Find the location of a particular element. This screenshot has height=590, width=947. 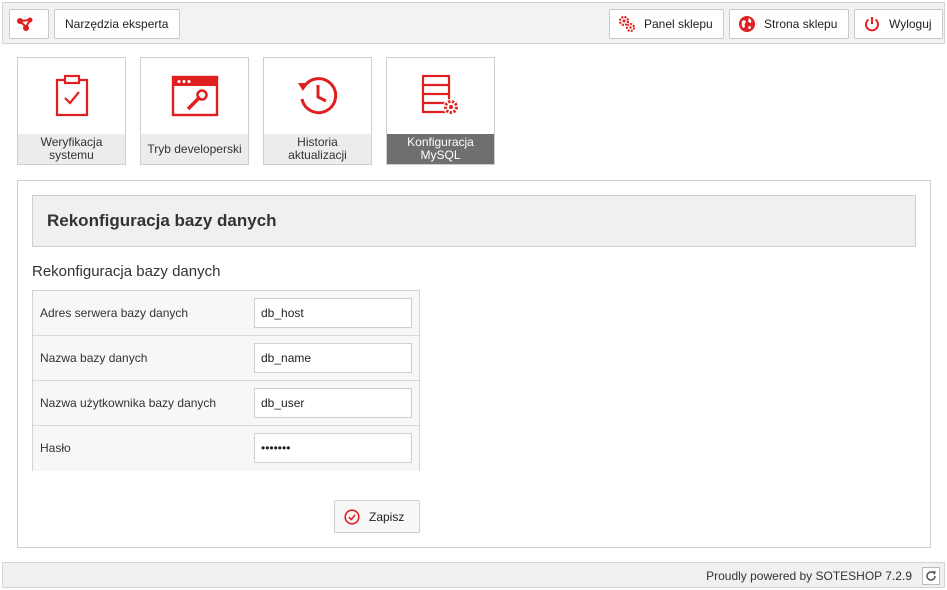

logo-button is located at coordinates (29, 24).